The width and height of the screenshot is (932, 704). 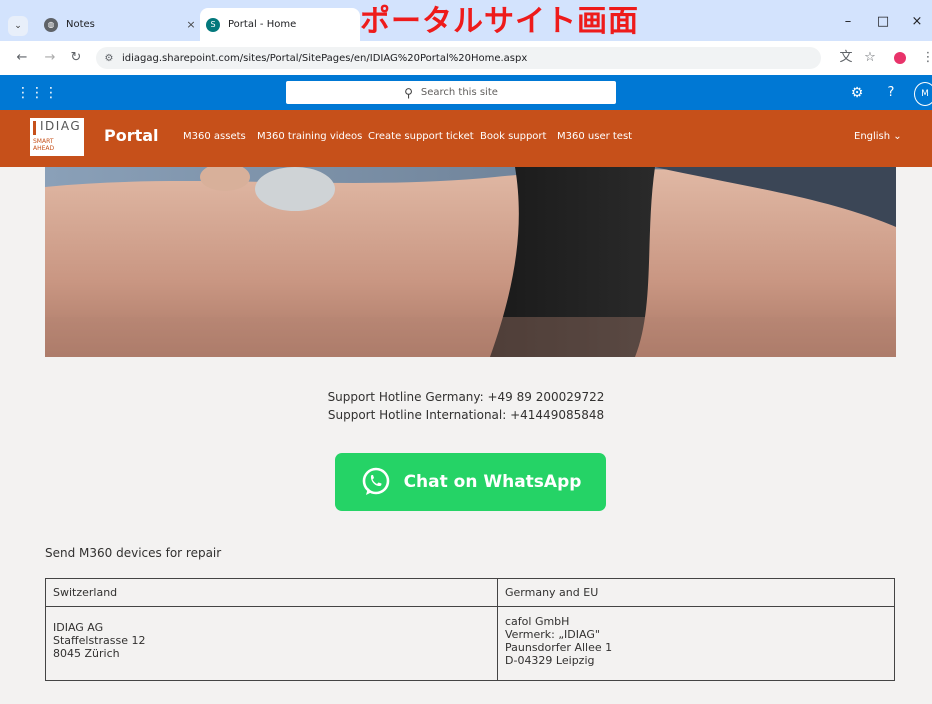 What do you see at coordinates (923, 94) in the screenshot?
I see `avatar: M` at bounding box center [923, 94].